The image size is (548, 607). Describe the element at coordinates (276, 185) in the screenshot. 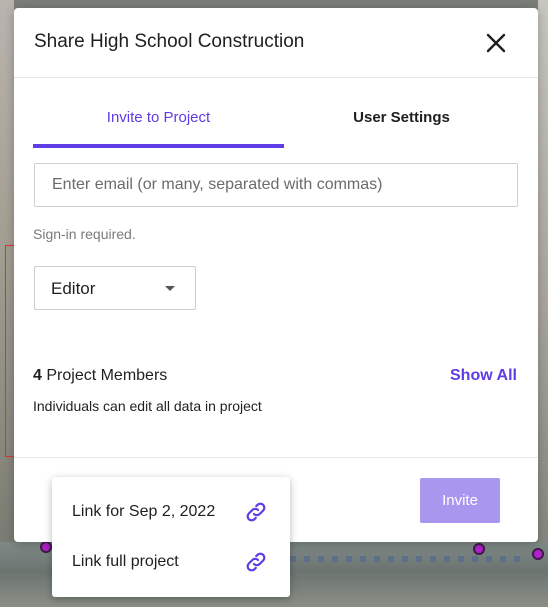

I see `email-input` at that location.